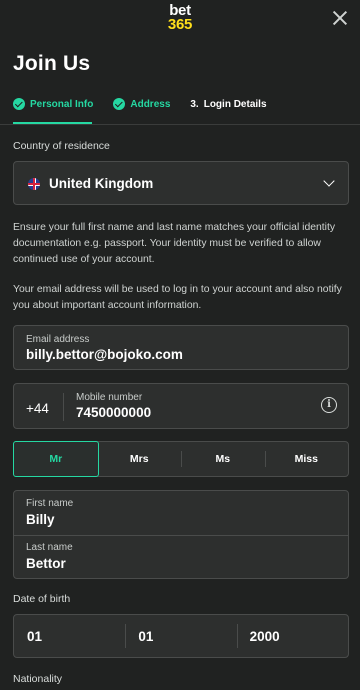 The height and width of the screenshot is (690, 360). Describe the element at coordinates (306, 459) in the screenshot. I see `title-option-miss: Miss` at that location.